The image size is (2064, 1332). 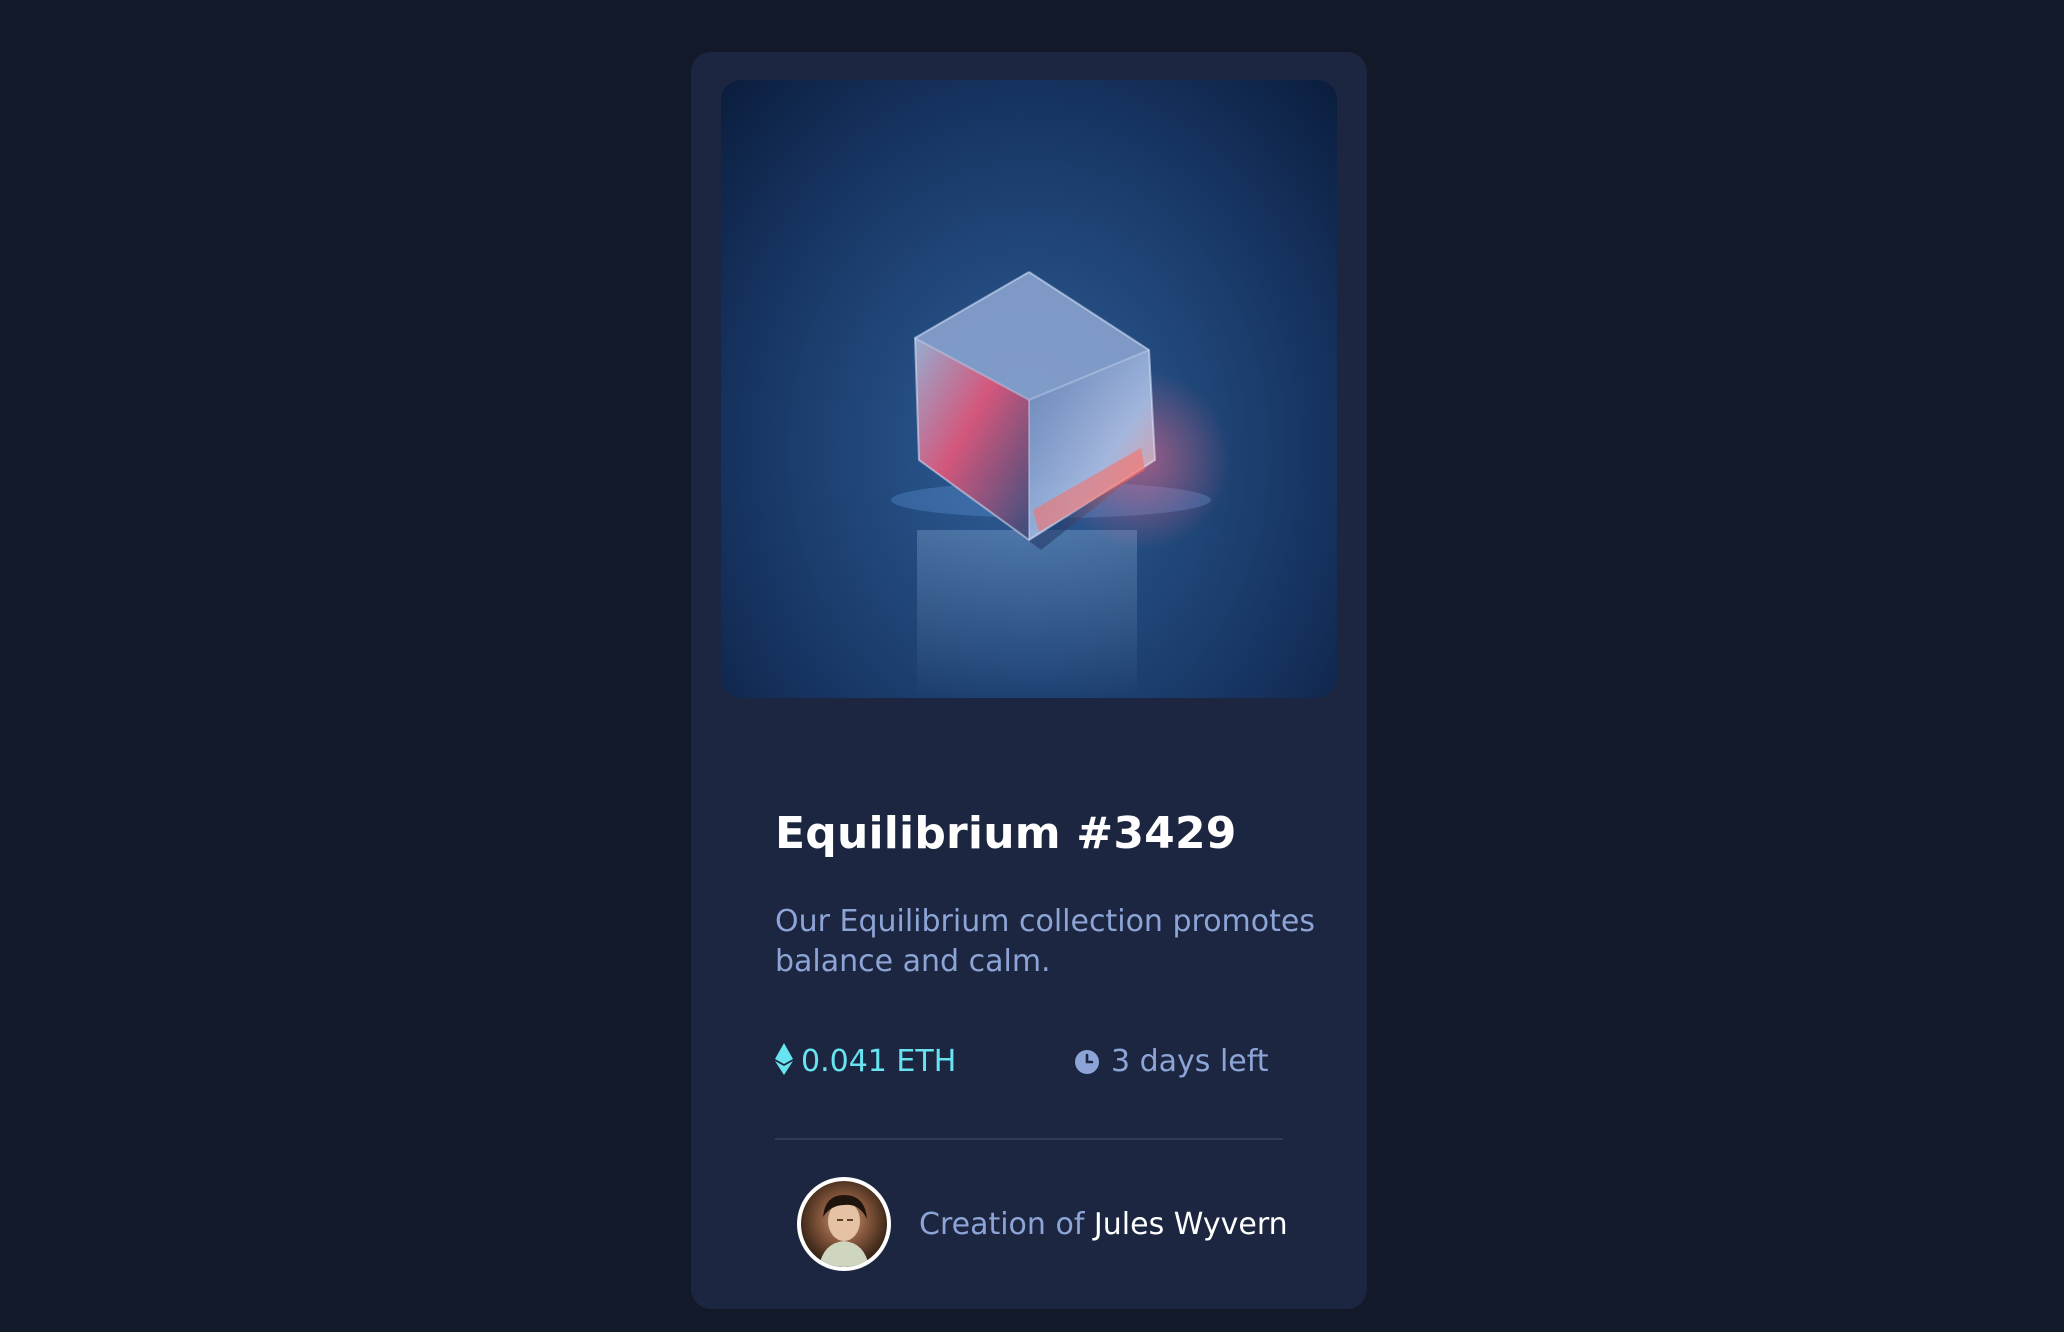 I want to click on avatar, so click(x=844, y=1224).